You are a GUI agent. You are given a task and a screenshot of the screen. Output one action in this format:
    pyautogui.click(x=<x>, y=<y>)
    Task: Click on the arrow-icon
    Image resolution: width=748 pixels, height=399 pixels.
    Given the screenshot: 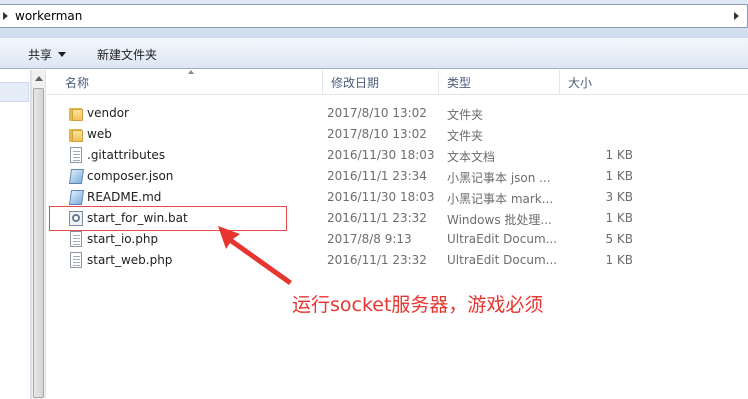 What is the action you would take?
    pyautogui.click(x=255, y=255)
    